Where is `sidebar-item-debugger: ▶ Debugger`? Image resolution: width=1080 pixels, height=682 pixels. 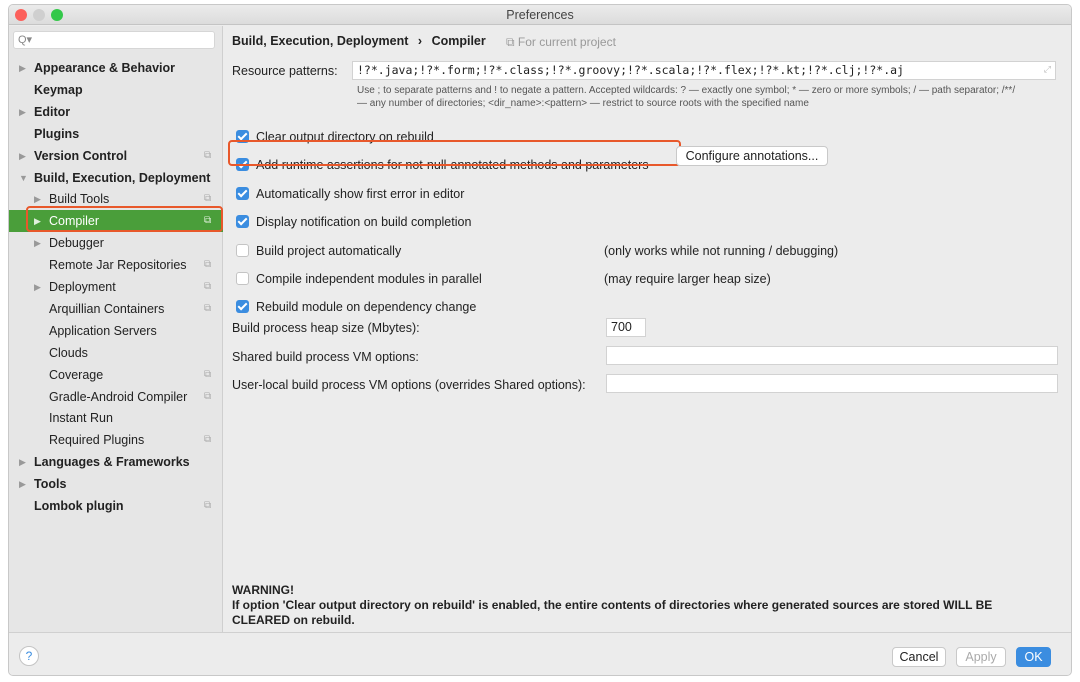 sidebar-item-debugger: ▶ Debugger is located at coordinates (116, 243).